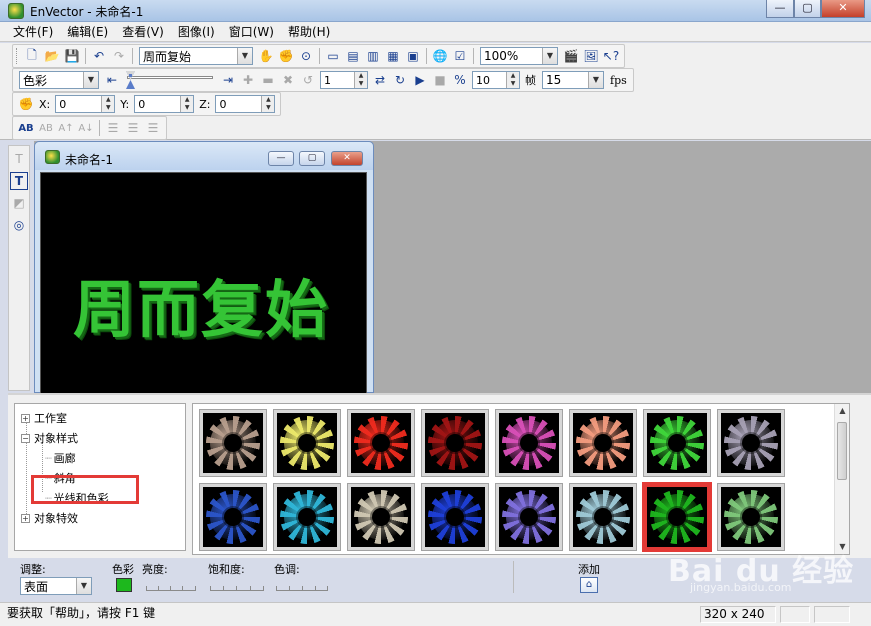  What do you see at coordinates (842, 411) in the screenshot?
I see `scroll-up-icon: ▲` at bounding box center [842, 411].